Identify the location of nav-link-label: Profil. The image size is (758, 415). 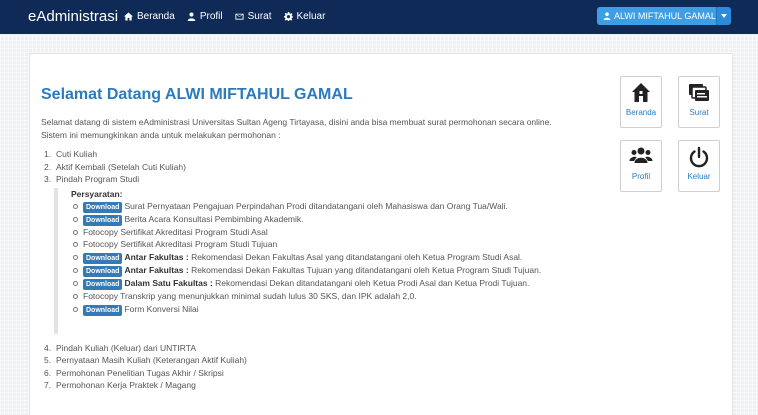
(211, 16).